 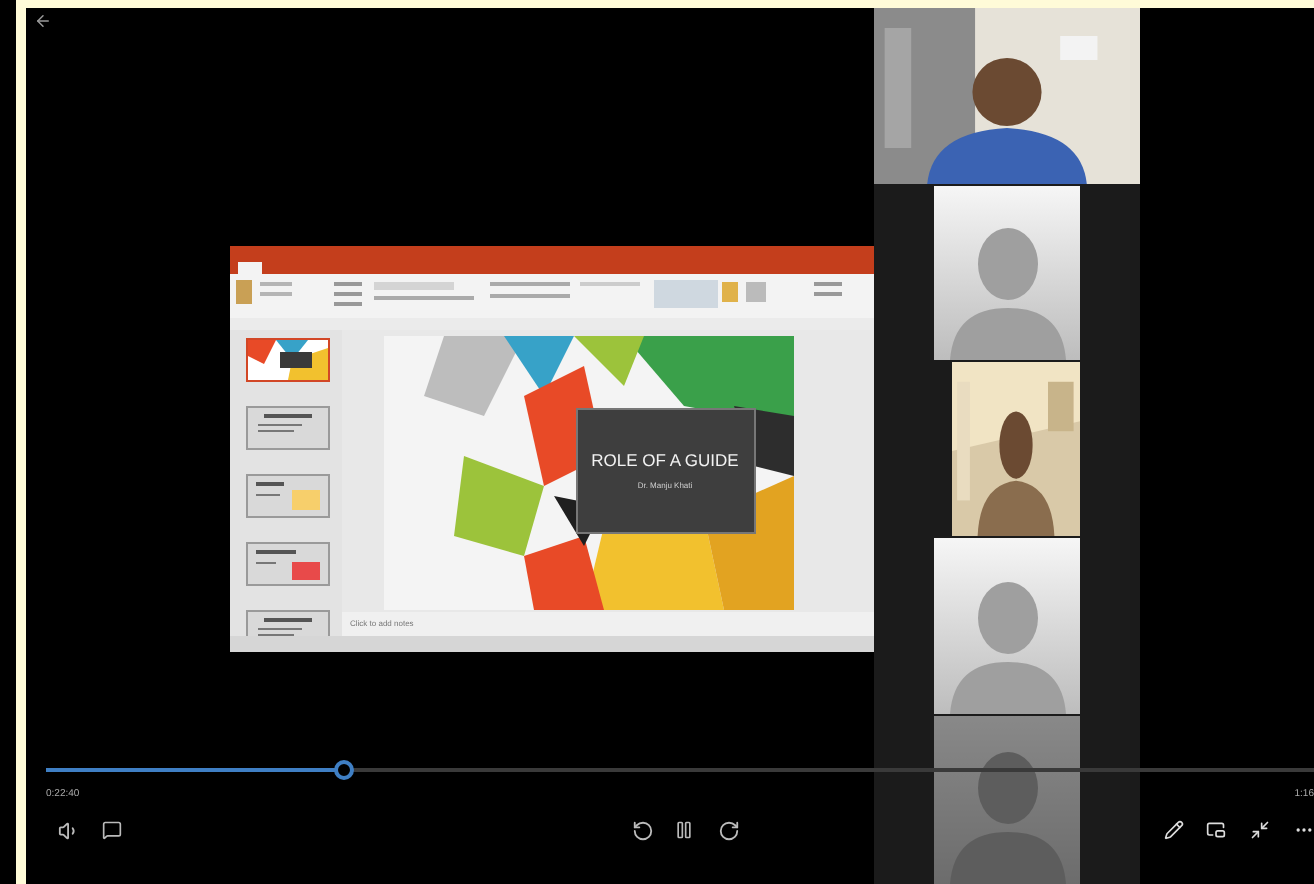 I want to click on minimize-icon, so click(x=1260, y=830).